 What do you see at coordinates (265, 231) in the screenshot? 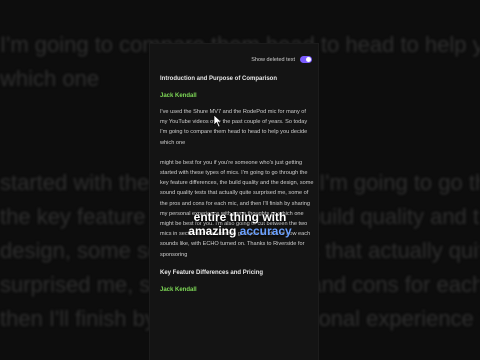
I see `caption-highlight-word: accuracy` at bounding box center [265, 231].